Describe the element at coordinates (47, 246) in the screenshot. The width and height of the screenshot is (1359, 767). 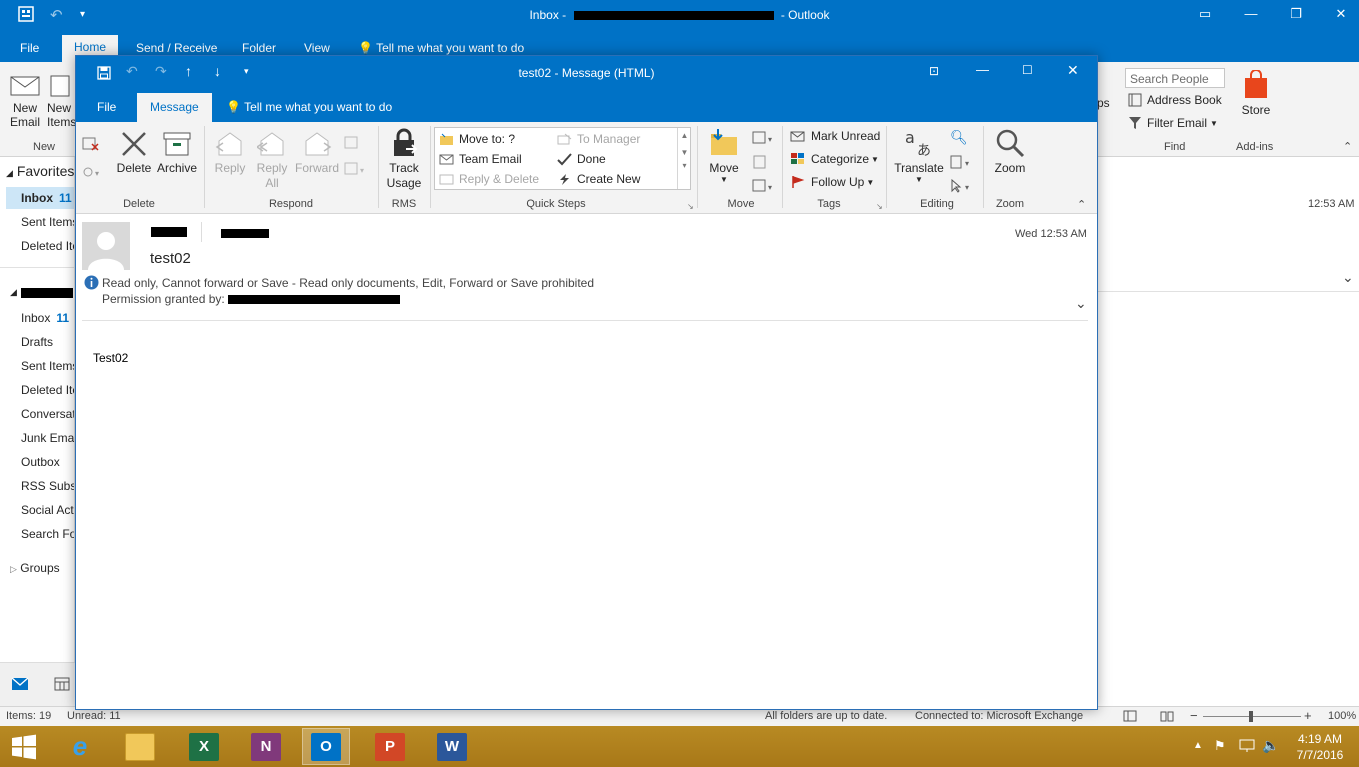
I see `fav-deleted-items: Deleted Items` at that location.